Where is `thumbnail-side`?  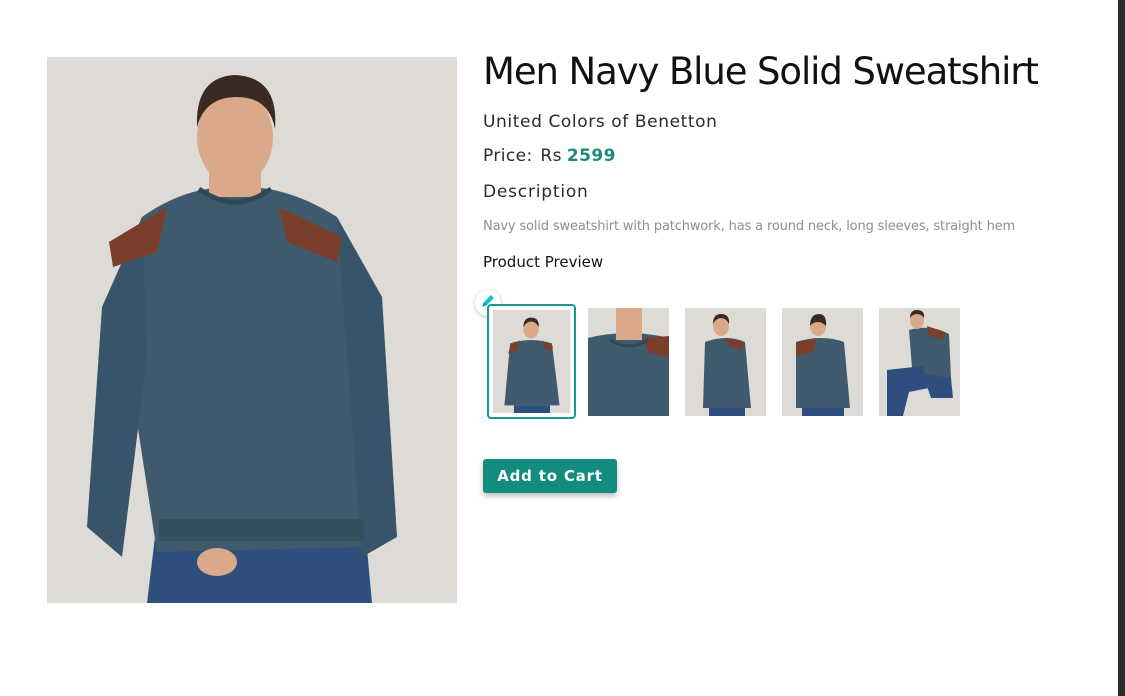 thumbnail-side is located at coordinates (725, 362).